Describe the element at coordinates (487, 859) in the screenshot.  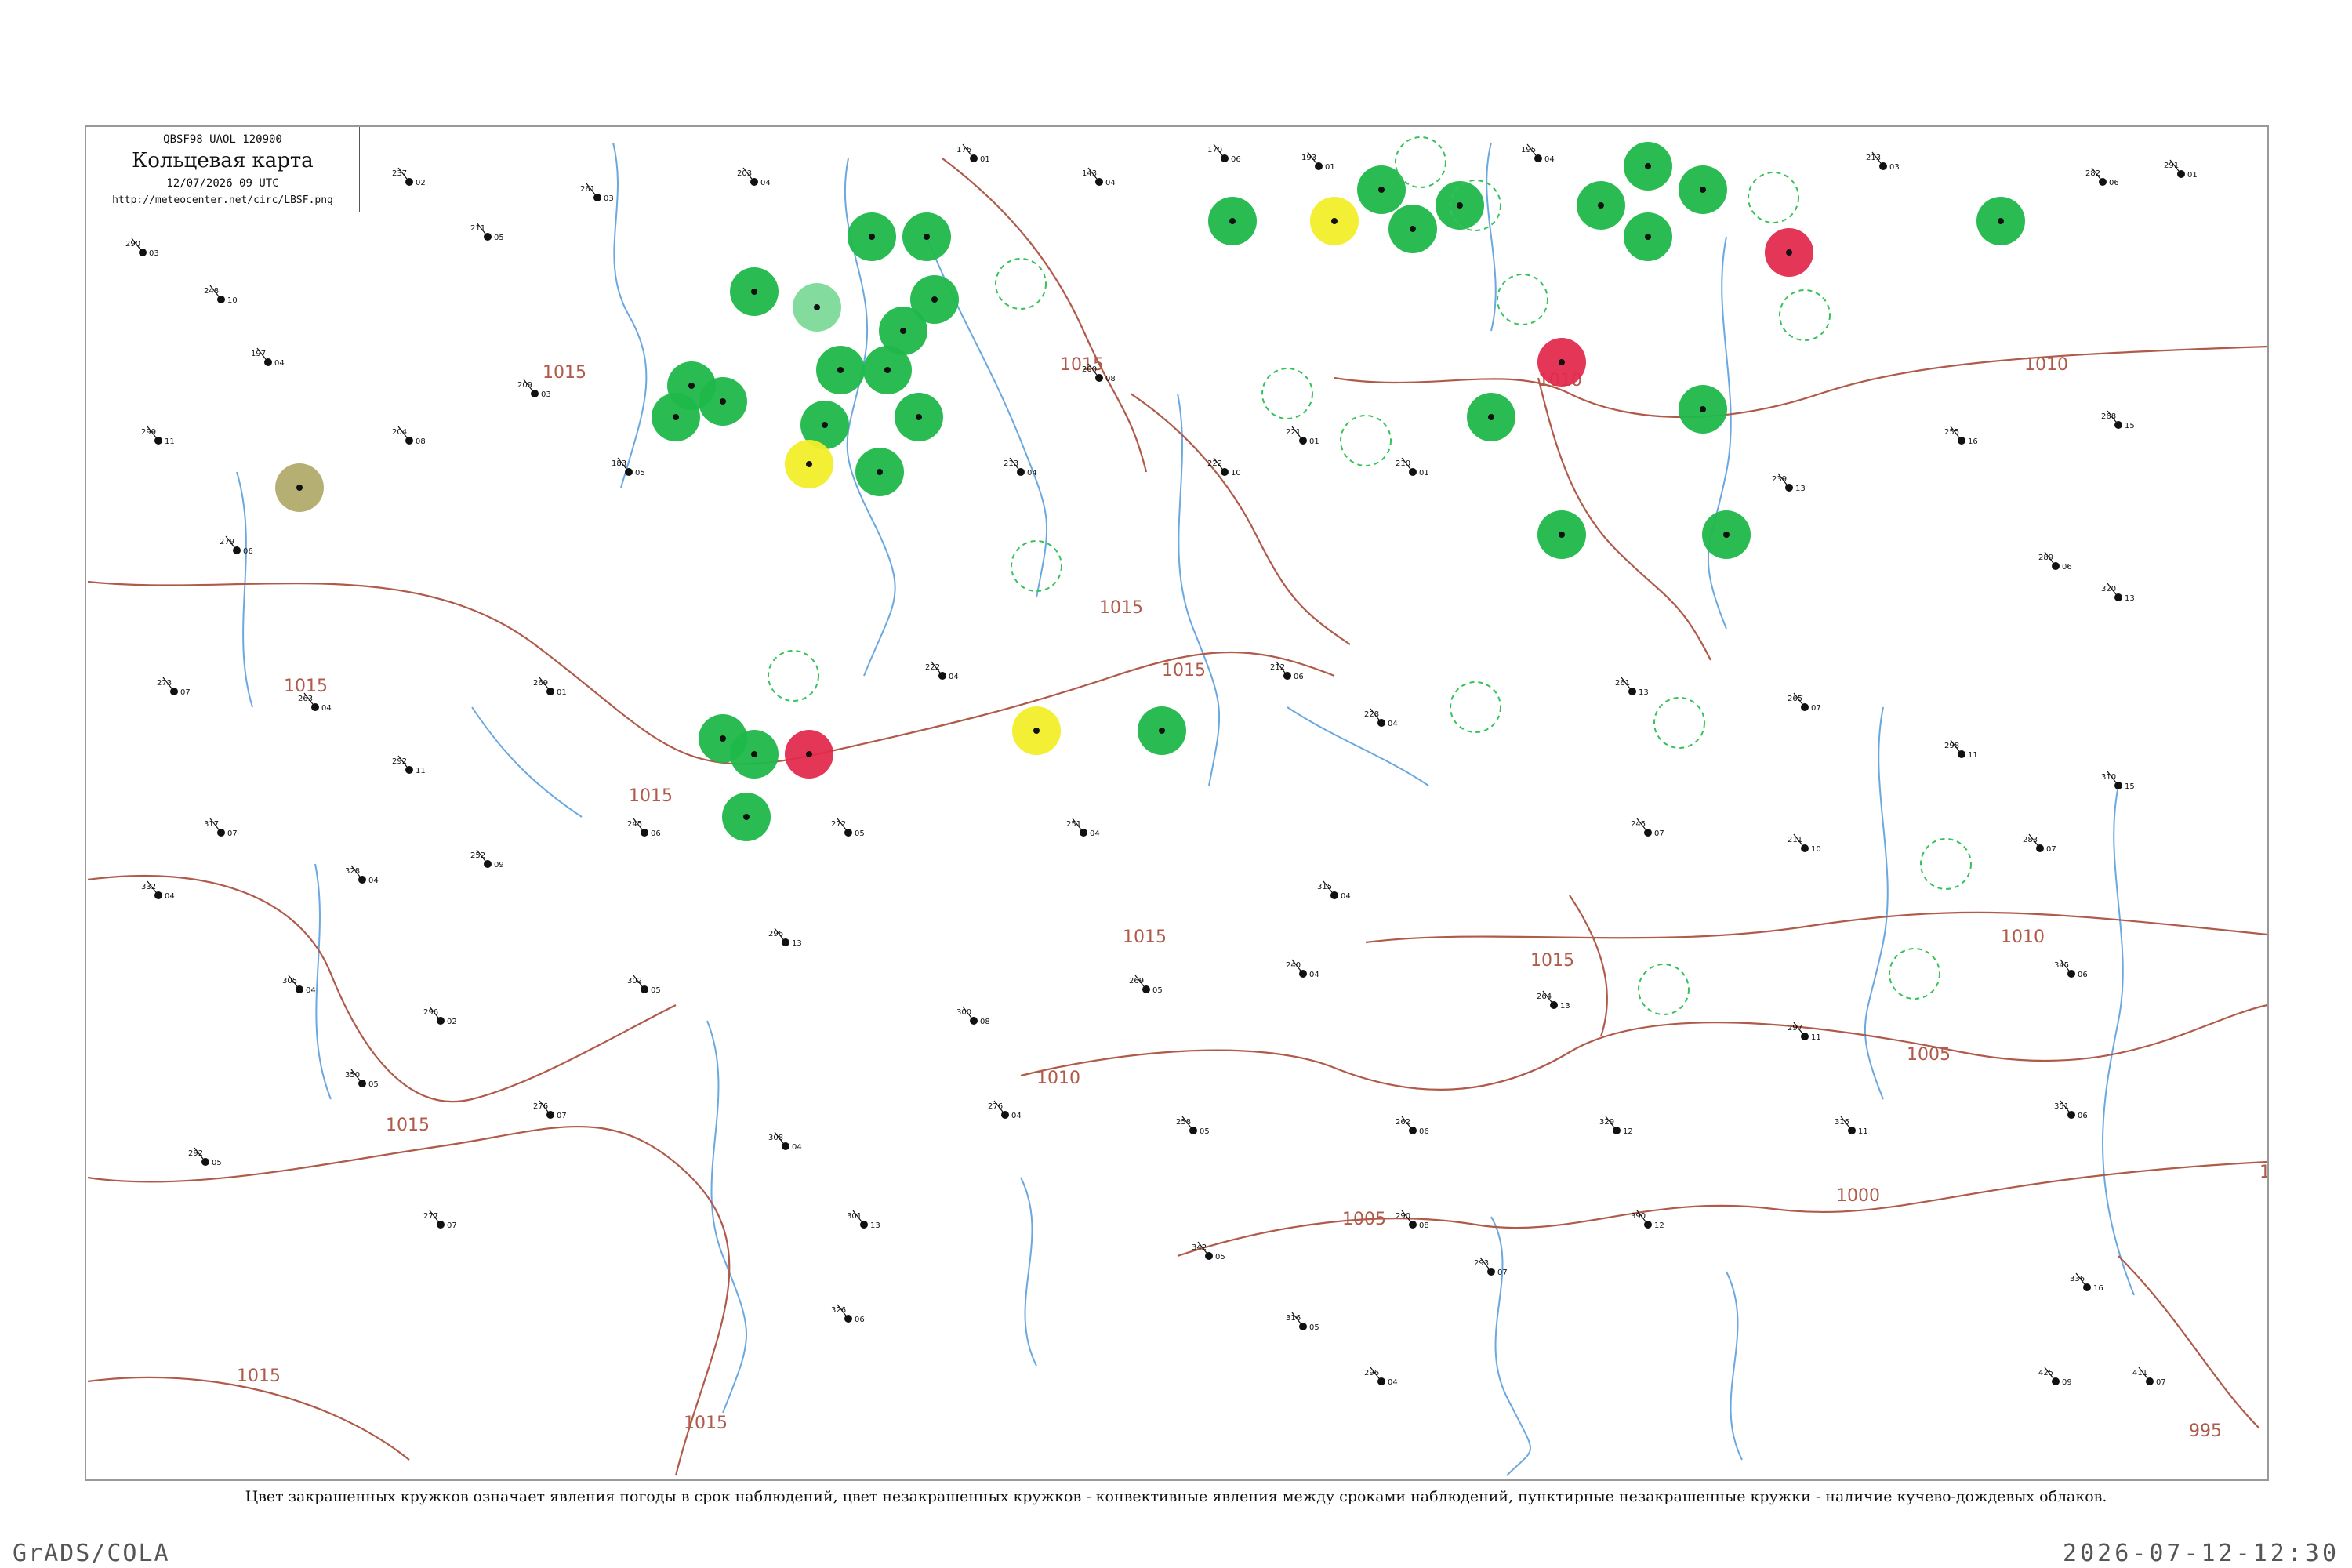
I see `station-plot: 252 09` at that location.